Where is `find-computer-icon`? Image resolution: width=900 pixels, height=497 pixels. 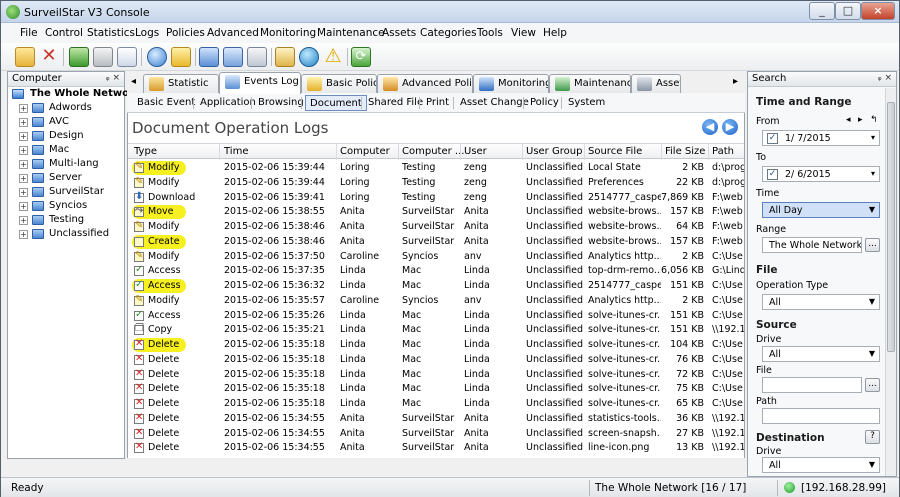
find-computer-icon is located at coordinates (233, 57).